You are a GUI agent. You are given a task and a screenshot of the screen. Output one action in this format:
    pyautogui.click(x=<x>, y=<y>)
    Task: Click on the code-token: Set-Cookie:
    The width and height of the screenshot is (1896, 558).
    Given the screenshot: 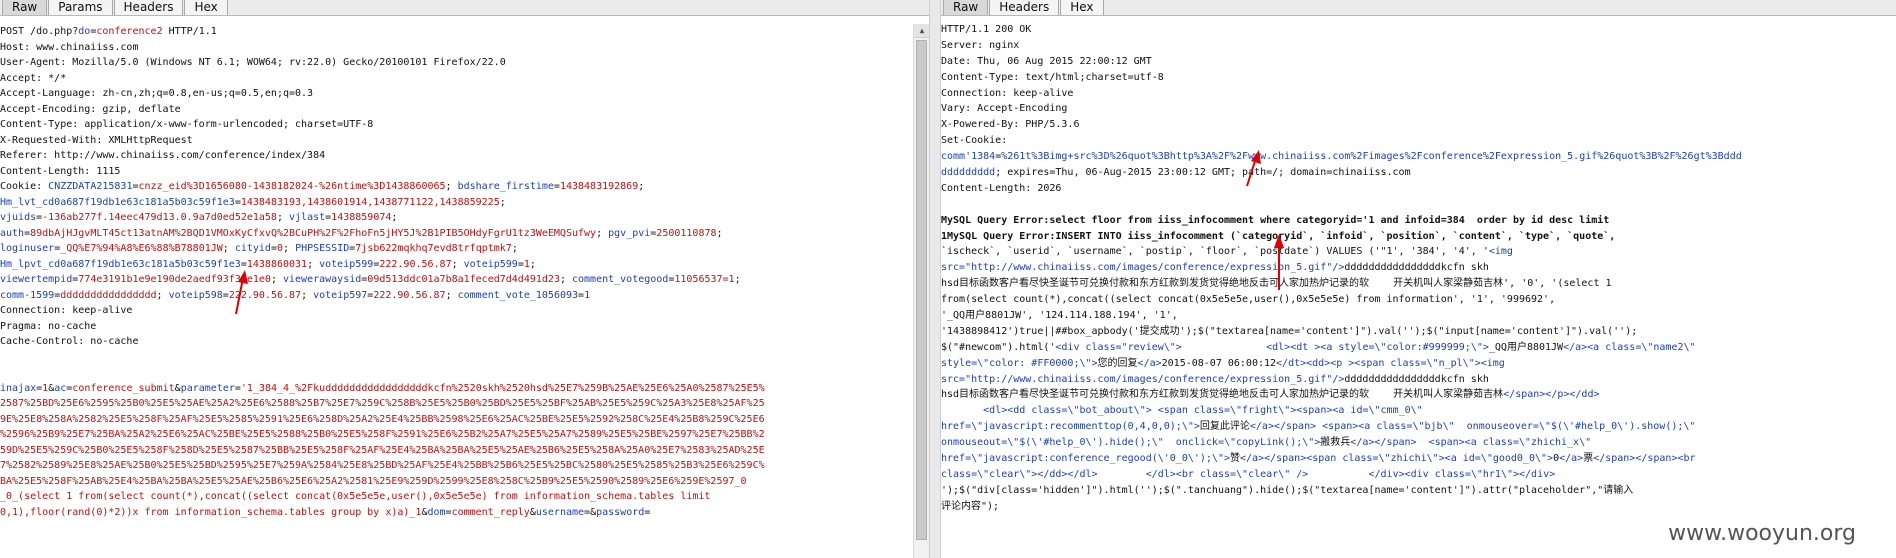 What is the action you would take?
    pyautogui.click(x=974, y=141)
    